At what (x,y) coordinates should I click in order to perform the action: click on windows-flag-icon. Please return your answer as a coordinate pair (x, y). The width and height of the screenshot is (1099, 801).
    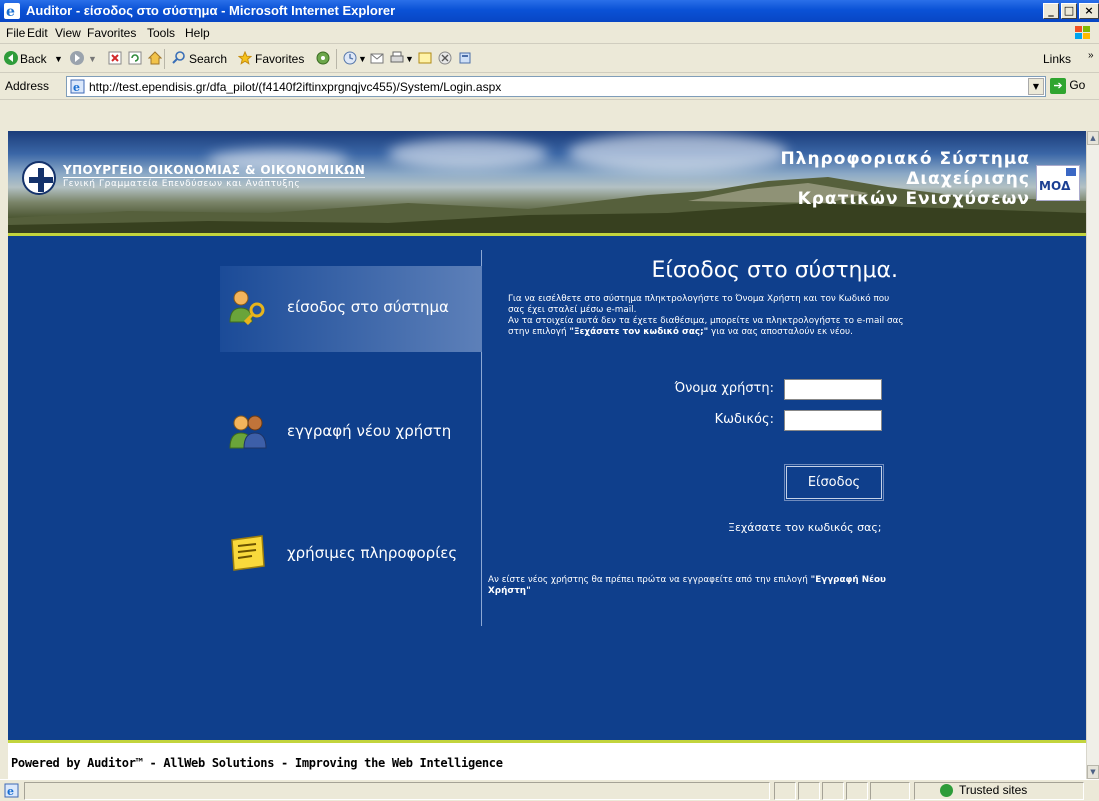
    Looking at the image, I should click on (1082, 32).